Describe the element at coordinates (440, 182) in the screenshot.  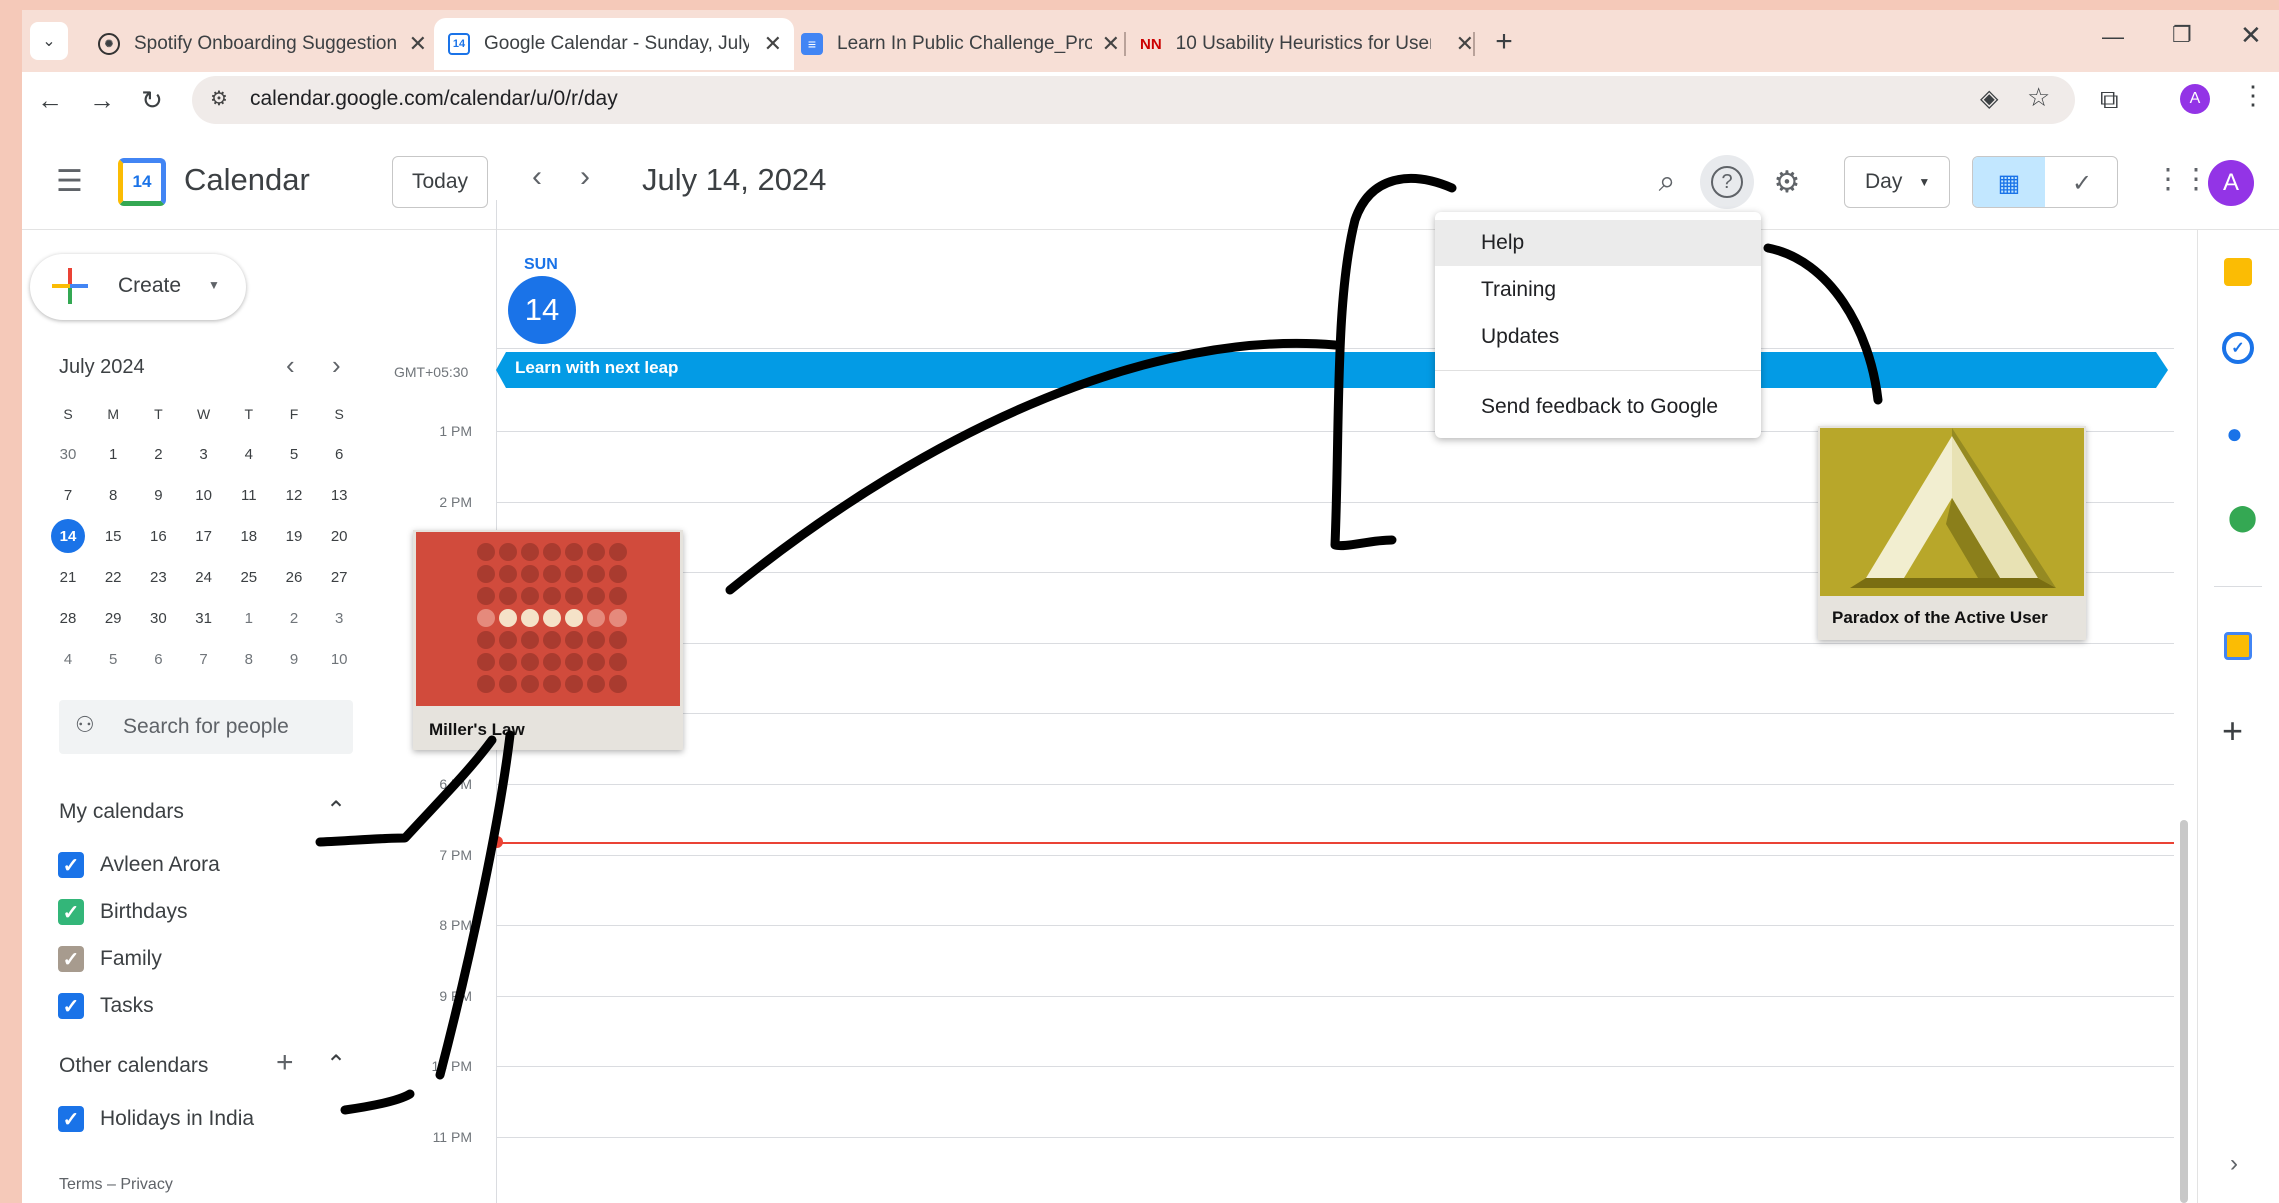
I see `today-button: Today` at that location.